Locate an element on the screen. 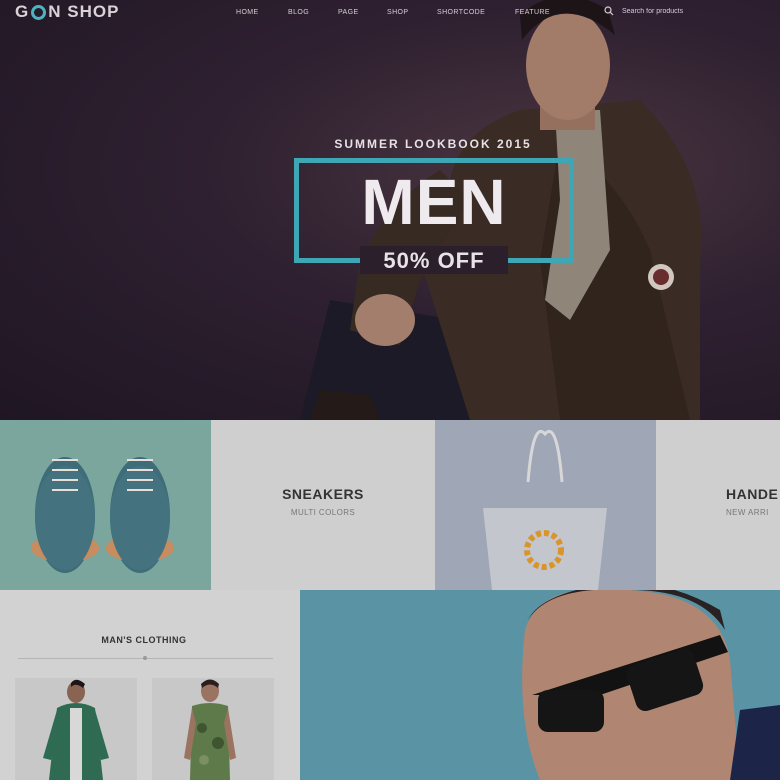 The width and height of the screenshot is (780, 780). tote-bag-image is located at coordinates (545, 510).